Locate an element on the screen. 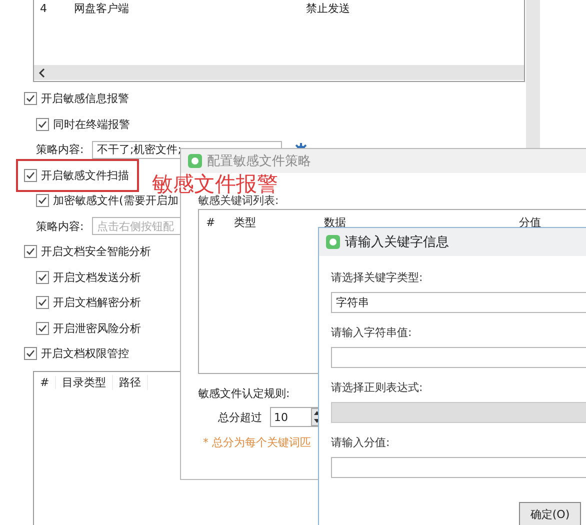 The image size is (586, 525). column-header: 数据 is located at coordinates (335, 222).